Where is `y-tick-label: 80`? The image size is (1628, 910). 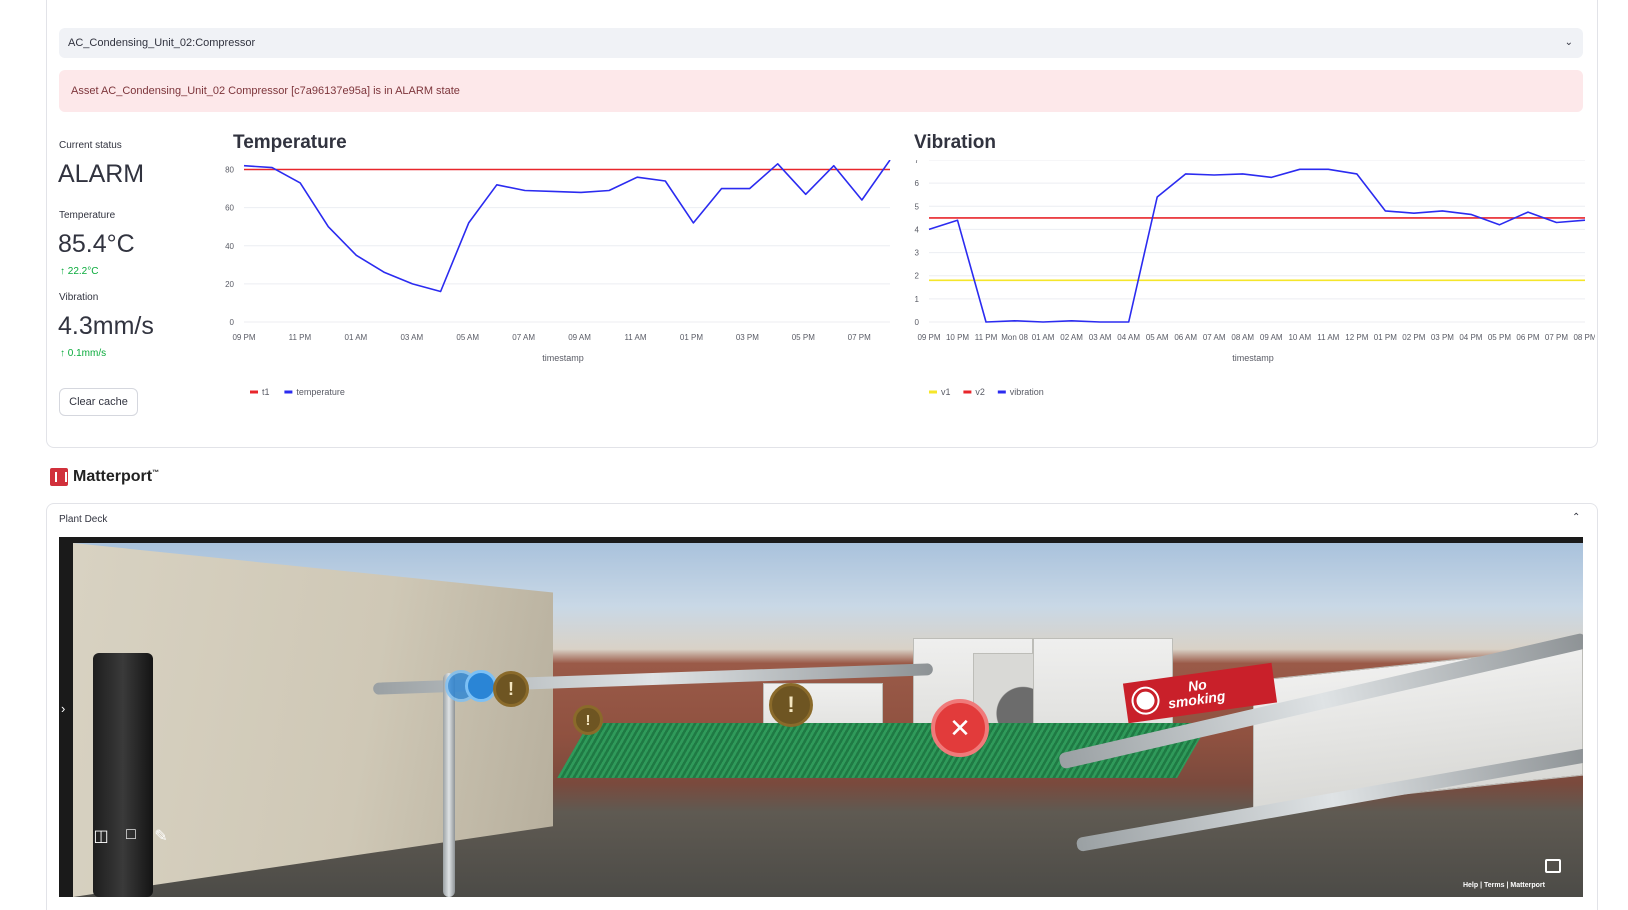 y-tick-label: 80 is located at coordinates (229, 170).